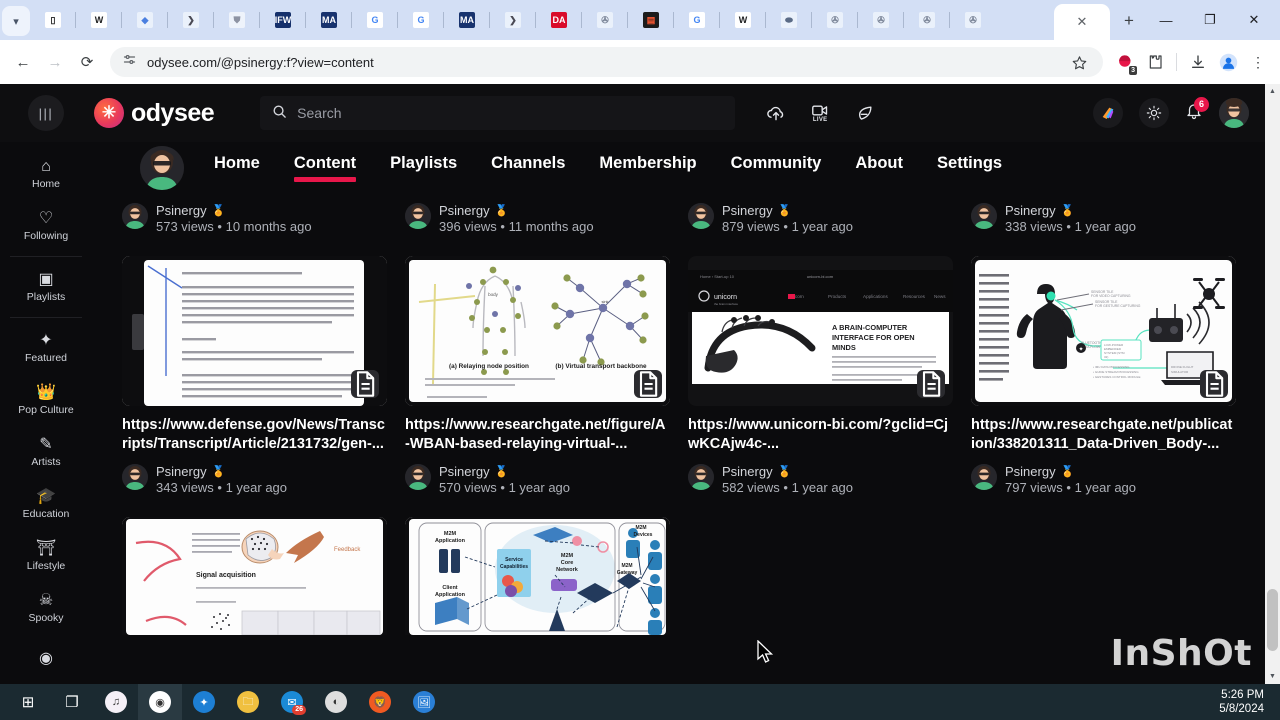  I want to click on scrollbar-thumb, so click(1272, 620).